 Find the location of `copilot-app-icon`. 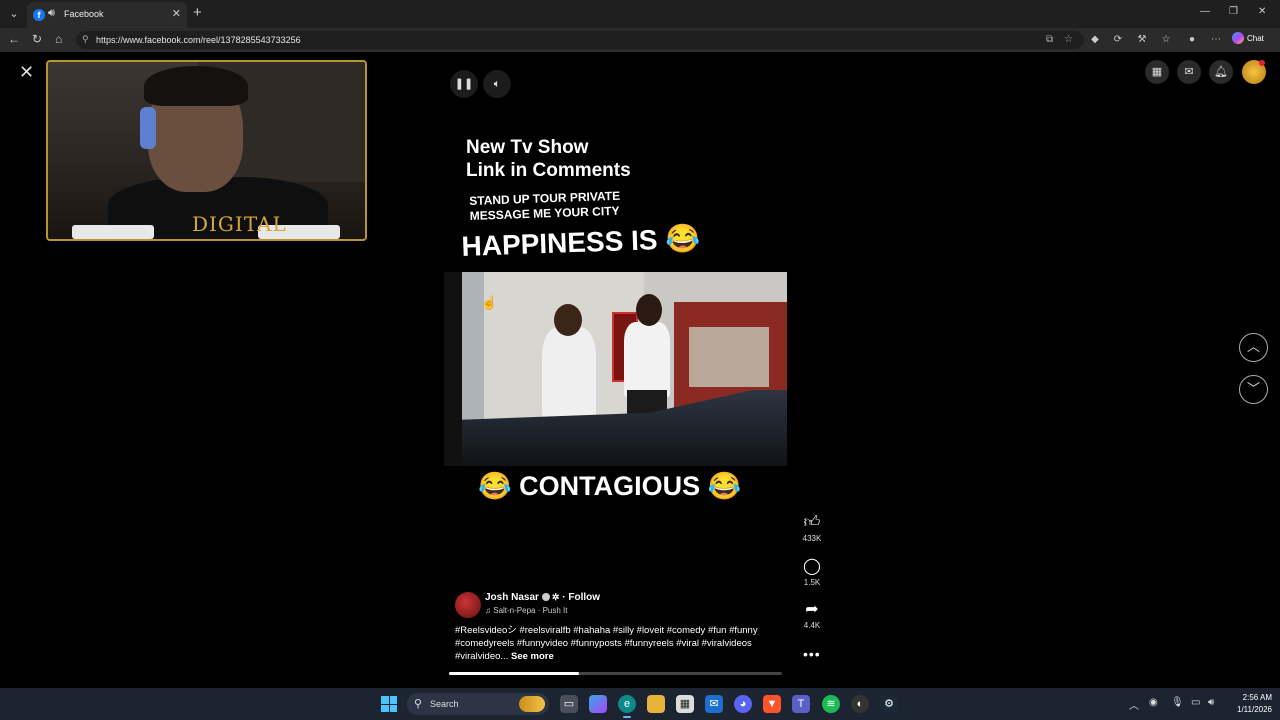

copilot-app-icon is located at coordinates (598, 704).